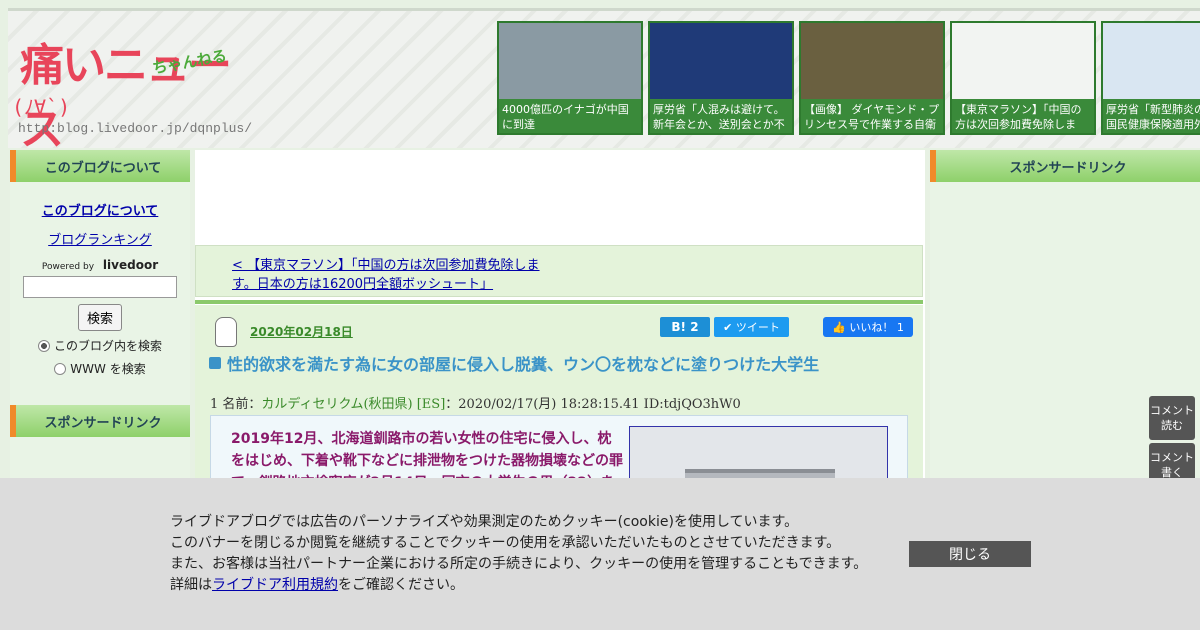  I want to click on tweet-button: ✔ ツイート, so click(751, 327).